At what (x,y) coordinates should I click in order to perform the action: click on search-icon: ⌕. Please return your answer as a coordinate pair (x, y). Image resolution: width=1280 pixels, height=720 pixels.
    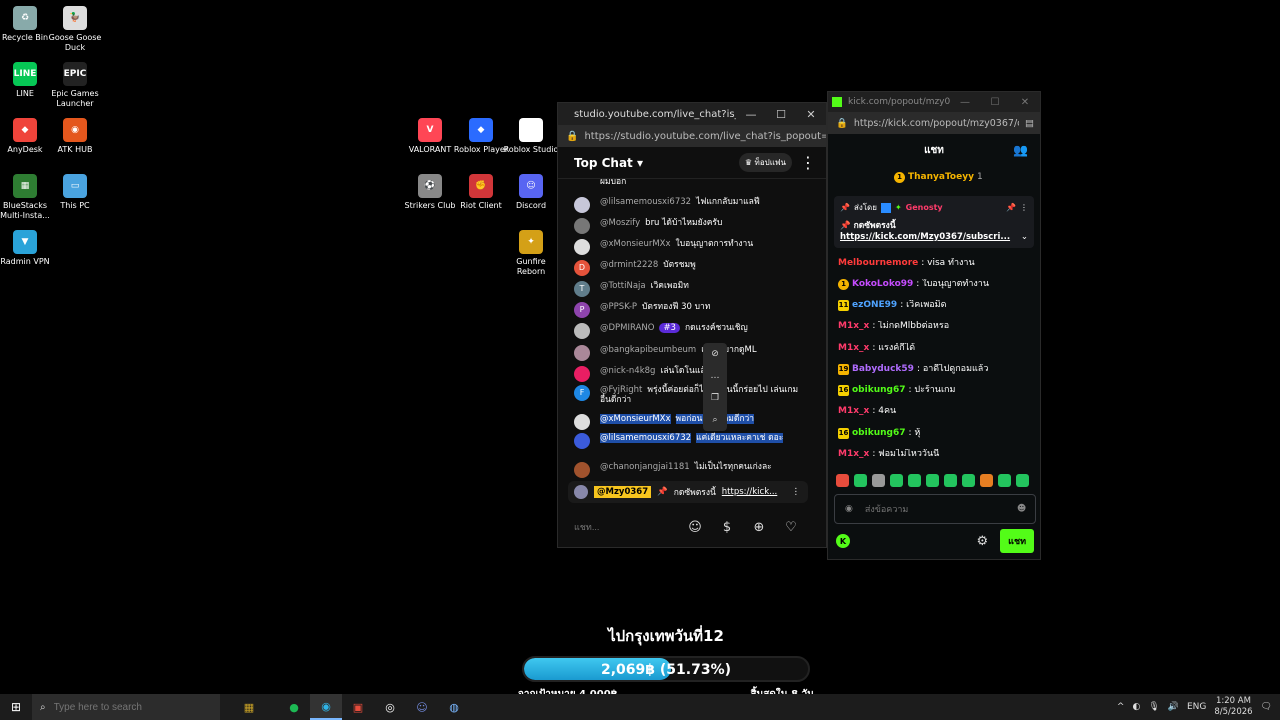
    Looking at the image, I should click on (714, 420).